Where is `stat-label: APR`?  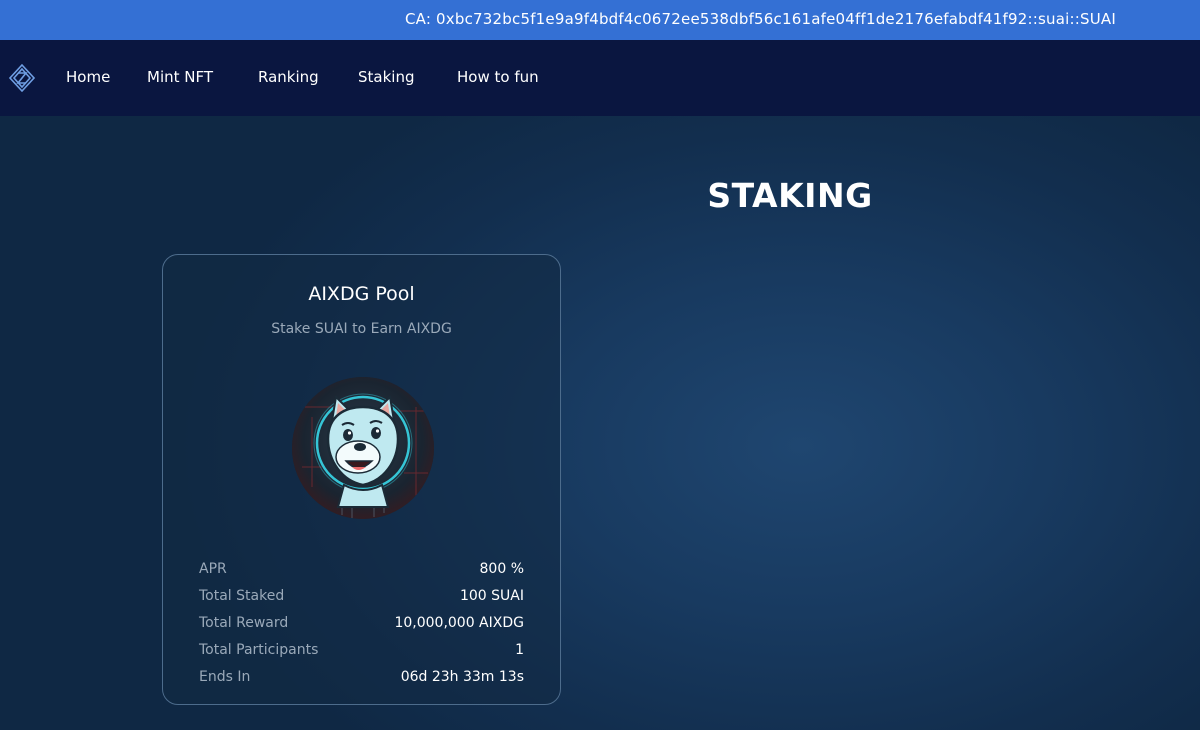 stat-label: APR is located at coordinates (213, 569).